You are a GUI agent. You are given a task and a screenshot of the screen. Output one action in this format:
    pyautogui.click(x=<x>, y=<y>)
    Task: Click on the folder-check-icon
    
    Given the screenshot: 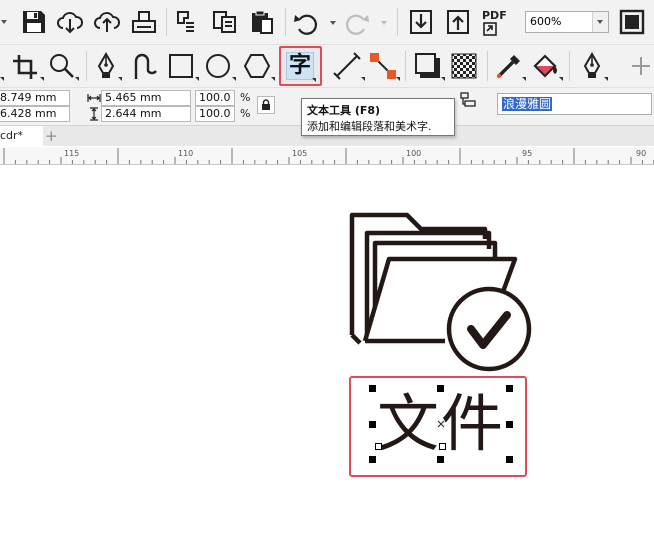 What is the action you would take?
    pyautogui.click(x=440, y=292)
    